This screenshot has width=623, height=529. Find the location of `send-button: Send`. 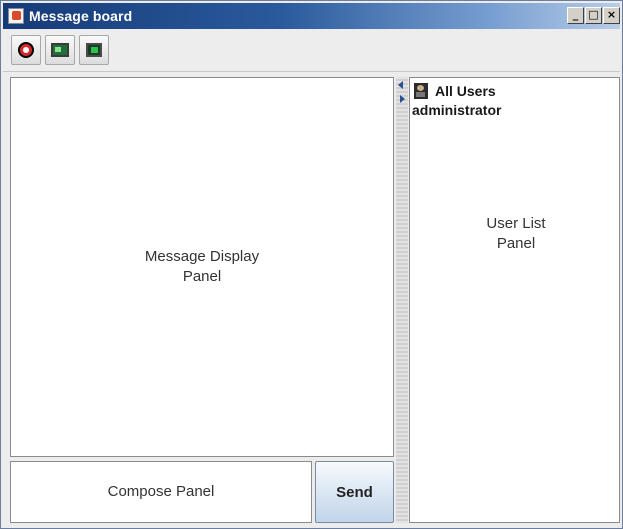

send-button: Send is located at coordinates (354, 492).